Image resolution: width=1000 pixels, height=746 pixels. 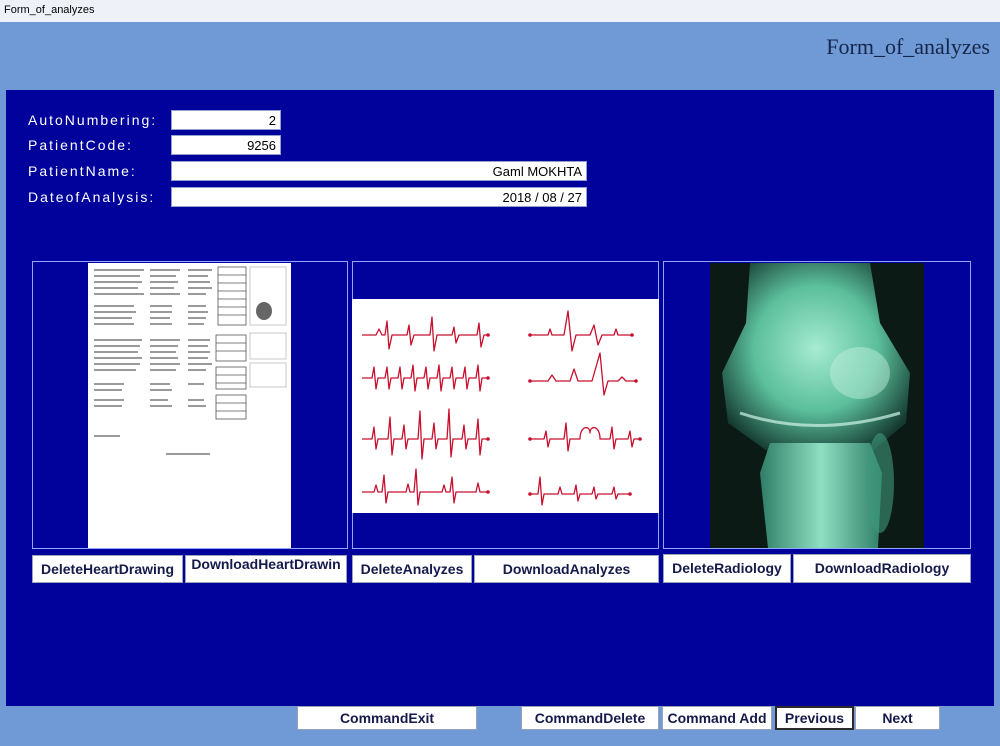 What do you see at coordinates (897, 718) in the screenshot?
I see `next-button: Next` at bounding box center [897, 718].